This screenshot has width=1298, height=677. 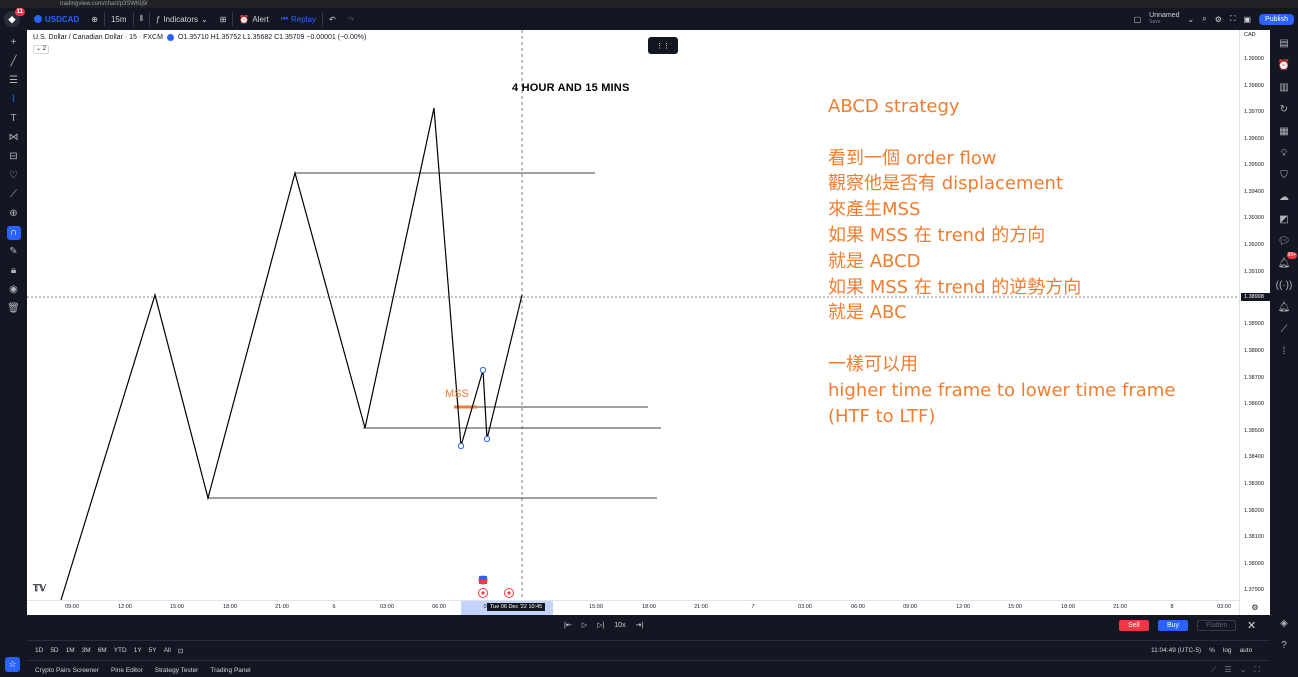 I want to click on pattern-xabcd-icon: ⋈, so click(x=14, y=138).